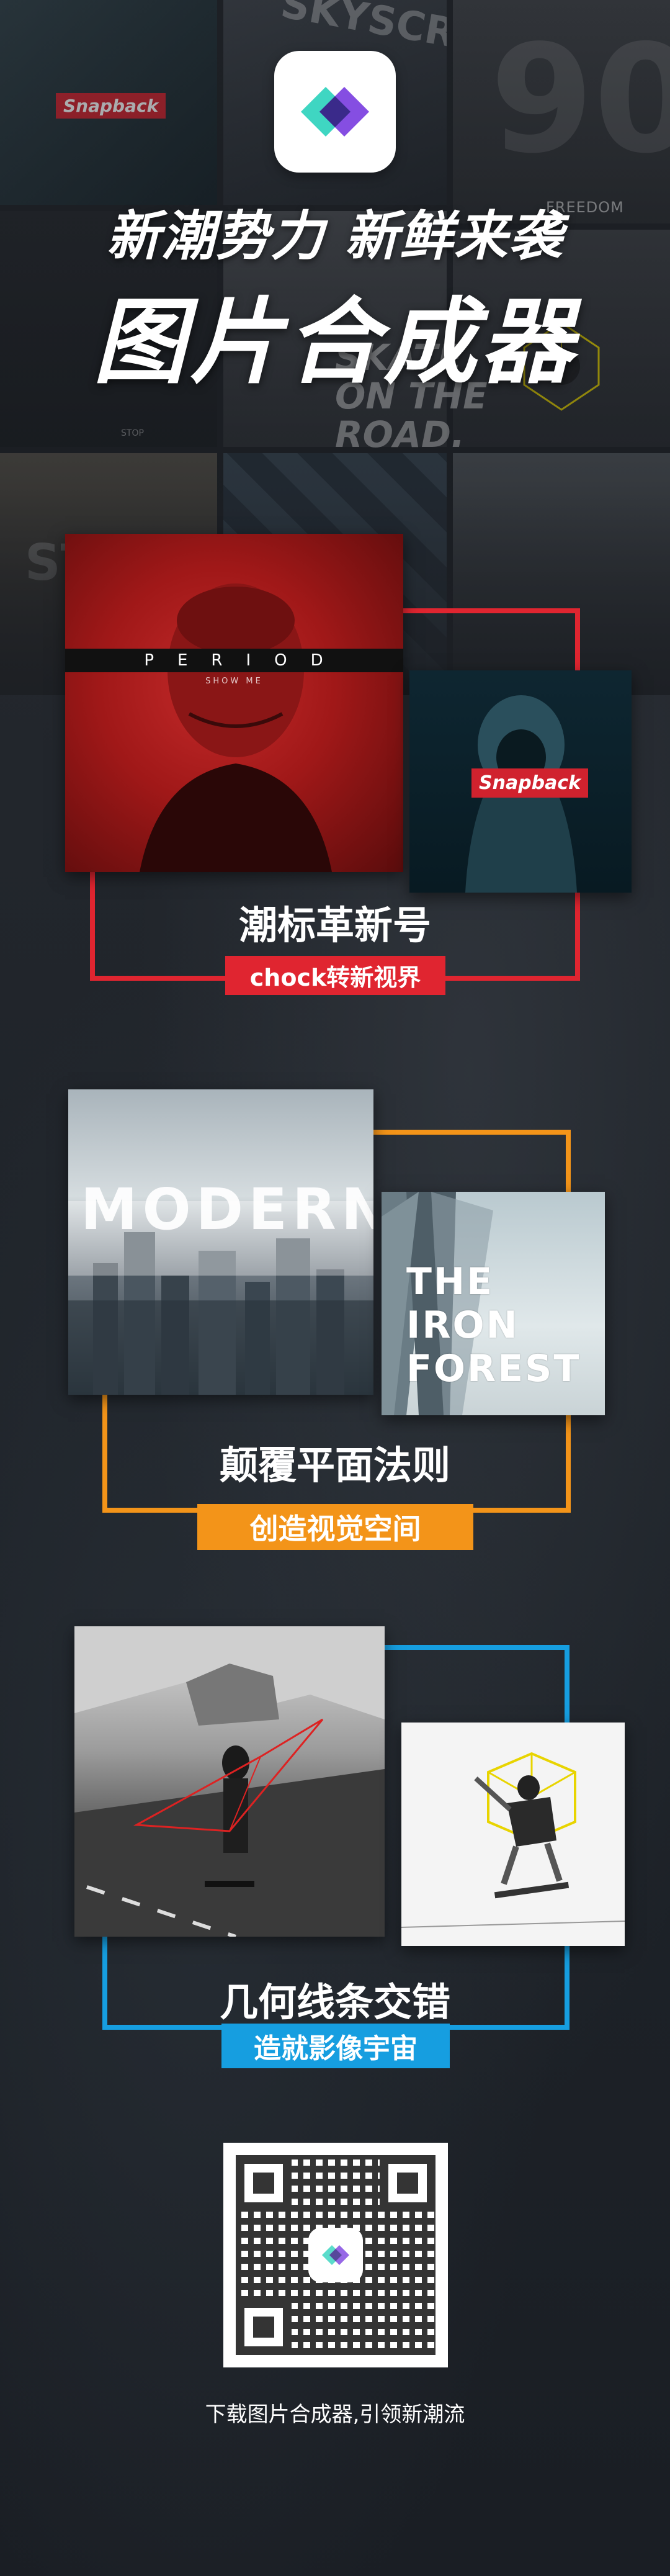  What do you see at coordinates (334, 343) in the screenshot?
I see `headline-line2: 图片合成器` at bounding box center [334, 343].